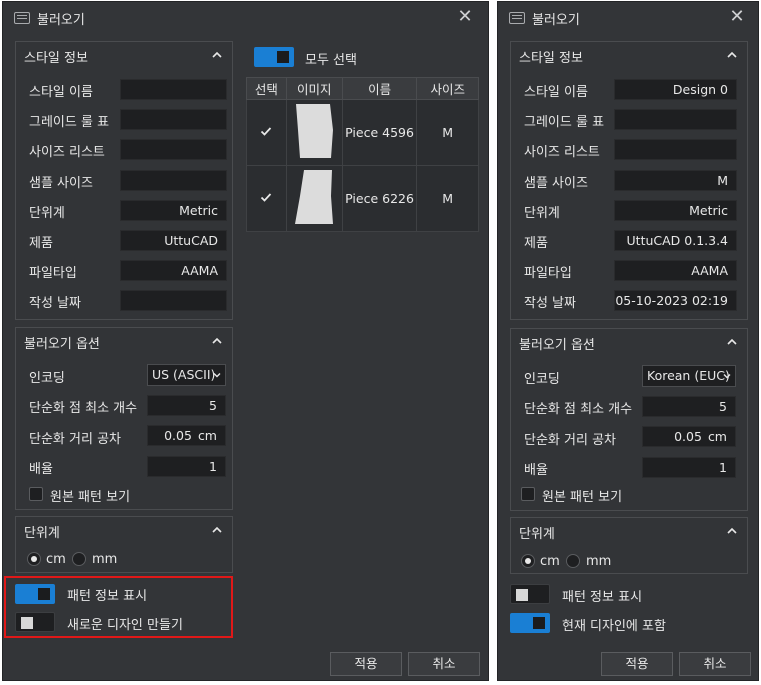  What do you see at coordinates (542, 213) in the screenshot?
I see `unit-system-label: 단위계` at bounding box center [542, 213].